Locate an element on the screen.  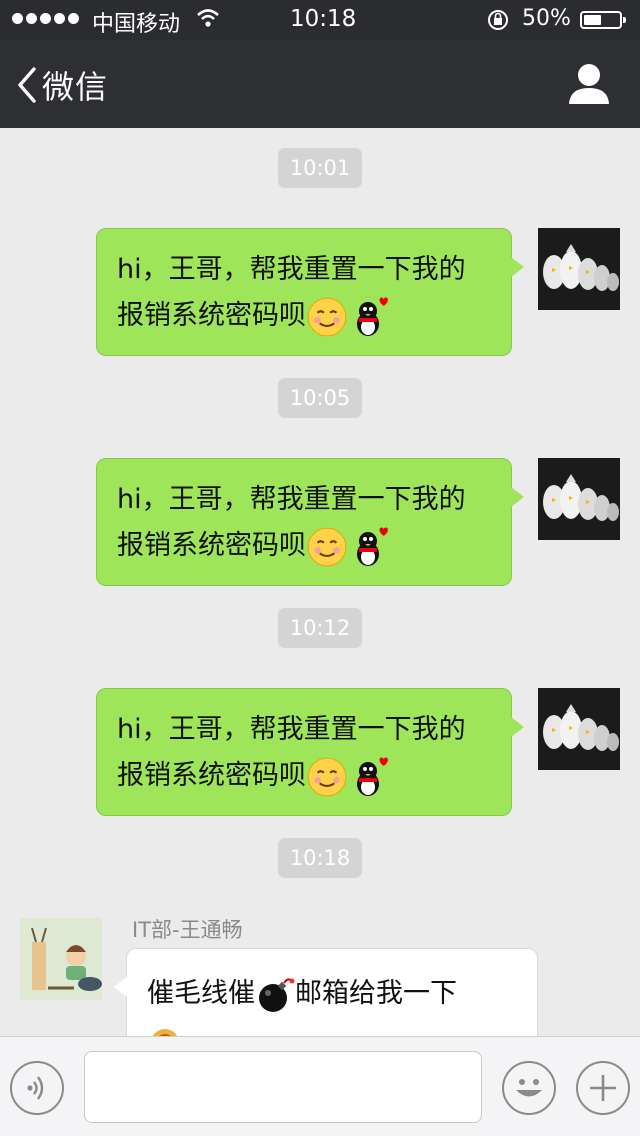
timestamp: 10:05 is located at coordinates (320, 398).